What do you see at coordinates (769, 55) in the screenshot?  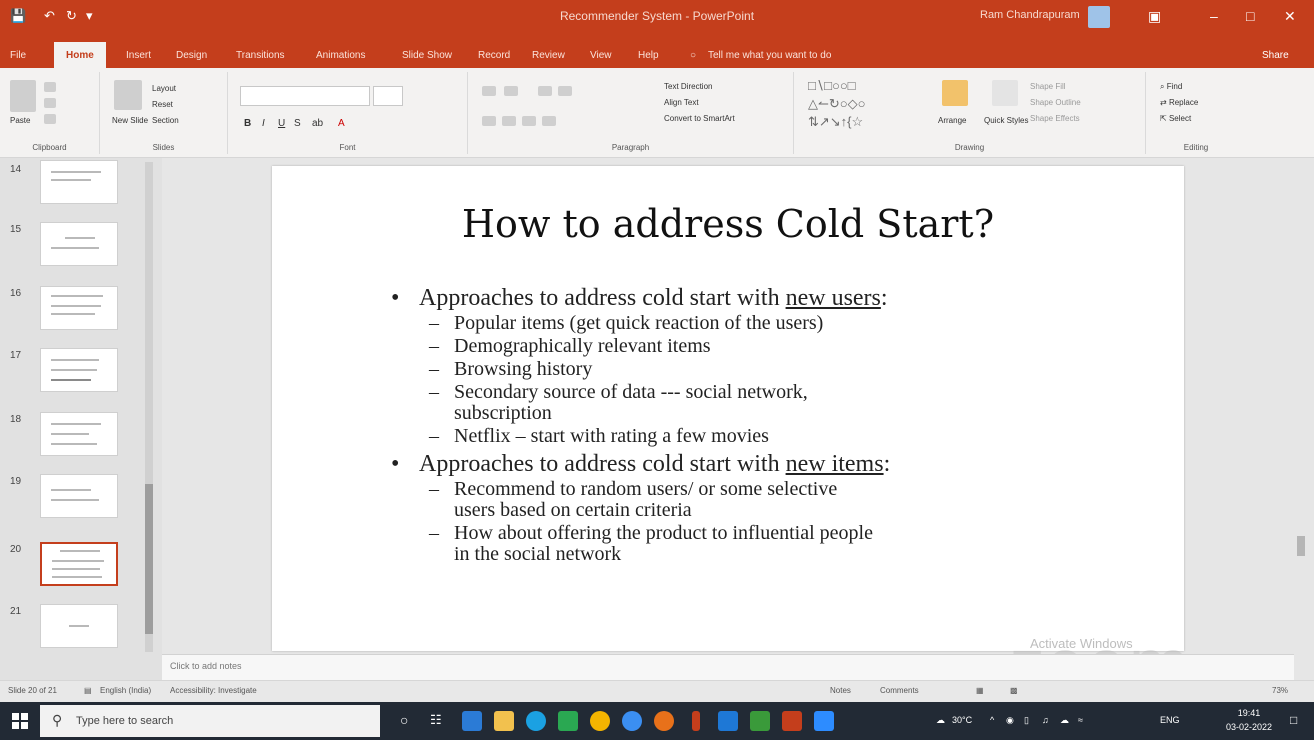 I see `tell-me-search: Tell me what you want to do` at bounding box center [769, 55].